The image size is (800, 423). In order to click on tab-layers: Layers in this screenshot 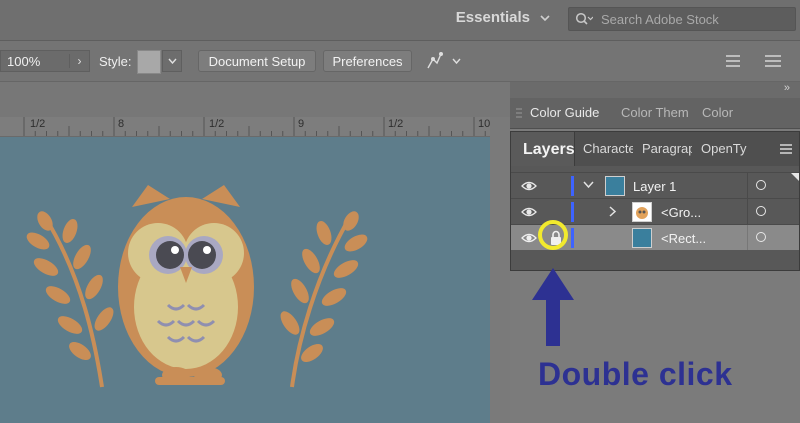, I will do `click(543, 149)`.